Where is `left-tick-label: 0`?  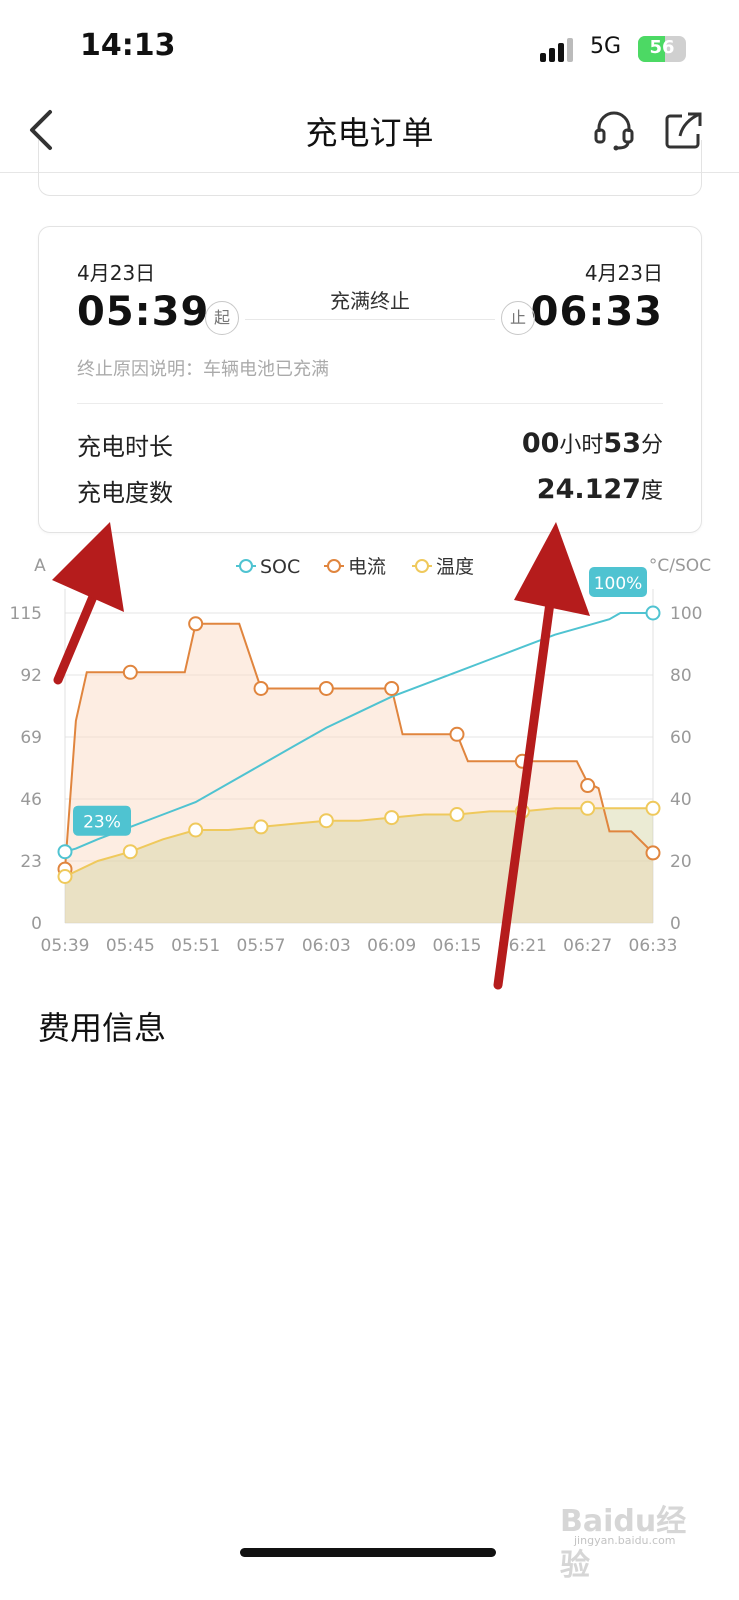
left-tick-label: 0 is located at coordinates (36, 924).